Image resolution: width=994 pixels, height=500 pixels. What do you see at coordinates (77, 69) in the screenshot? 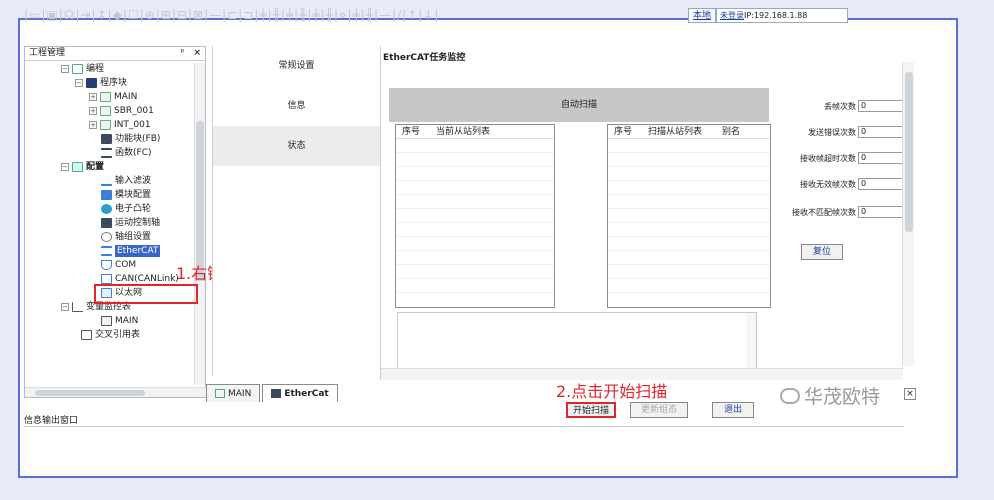
I see `program-icon` at bounding box center [77, 69].